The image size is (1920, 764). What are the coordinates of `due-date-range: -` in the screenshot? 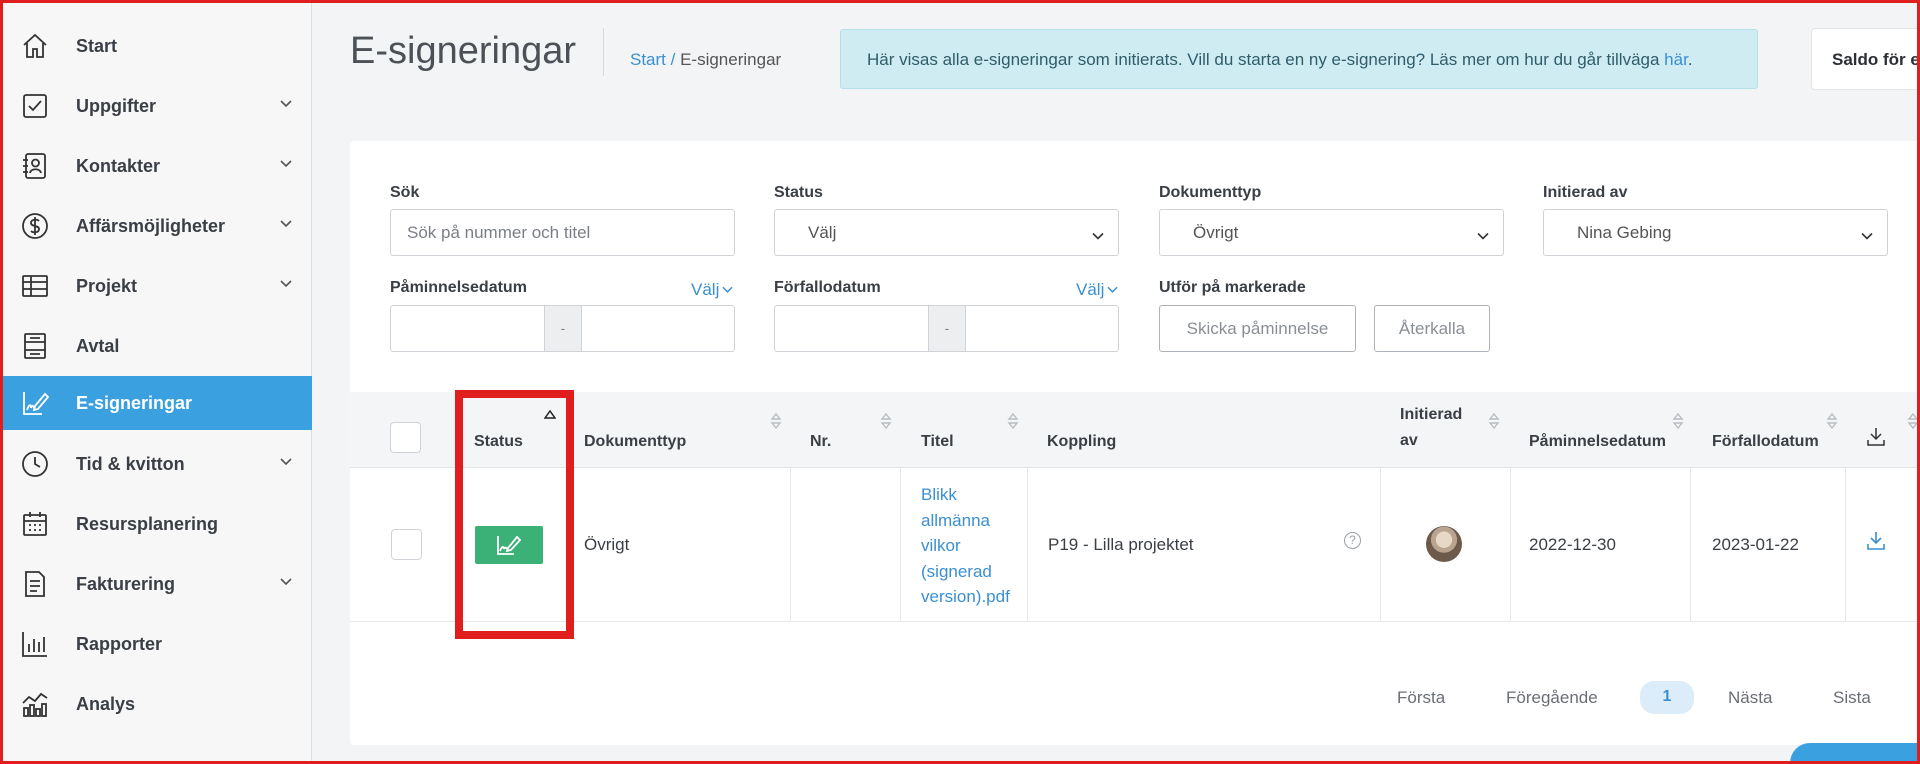 It's located at (946, 328).